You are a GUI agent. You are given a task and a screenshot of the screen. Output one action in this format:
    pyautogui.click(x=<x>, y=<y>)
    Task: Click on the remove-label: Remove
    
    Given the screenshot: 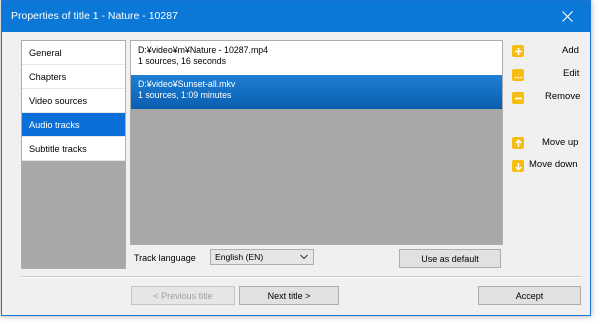 What is the action you would take?
    pyautogui.click(x=562, y=96)
    